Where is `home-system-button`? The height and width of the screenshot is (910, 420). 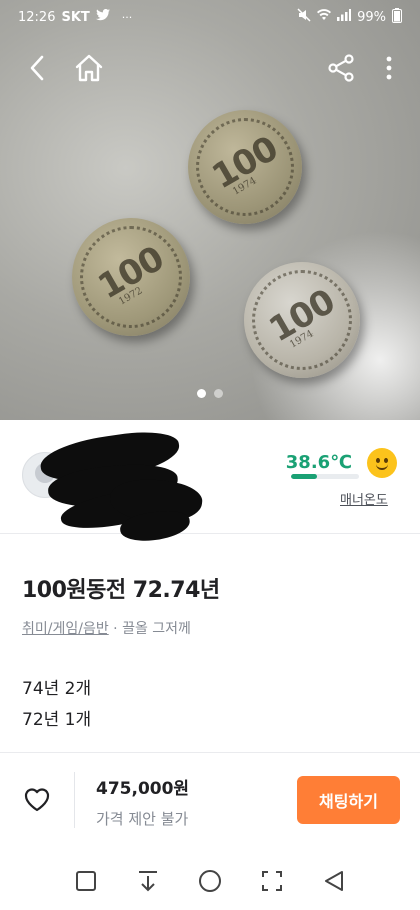 home-system-button is located at coordinates (210, 883).